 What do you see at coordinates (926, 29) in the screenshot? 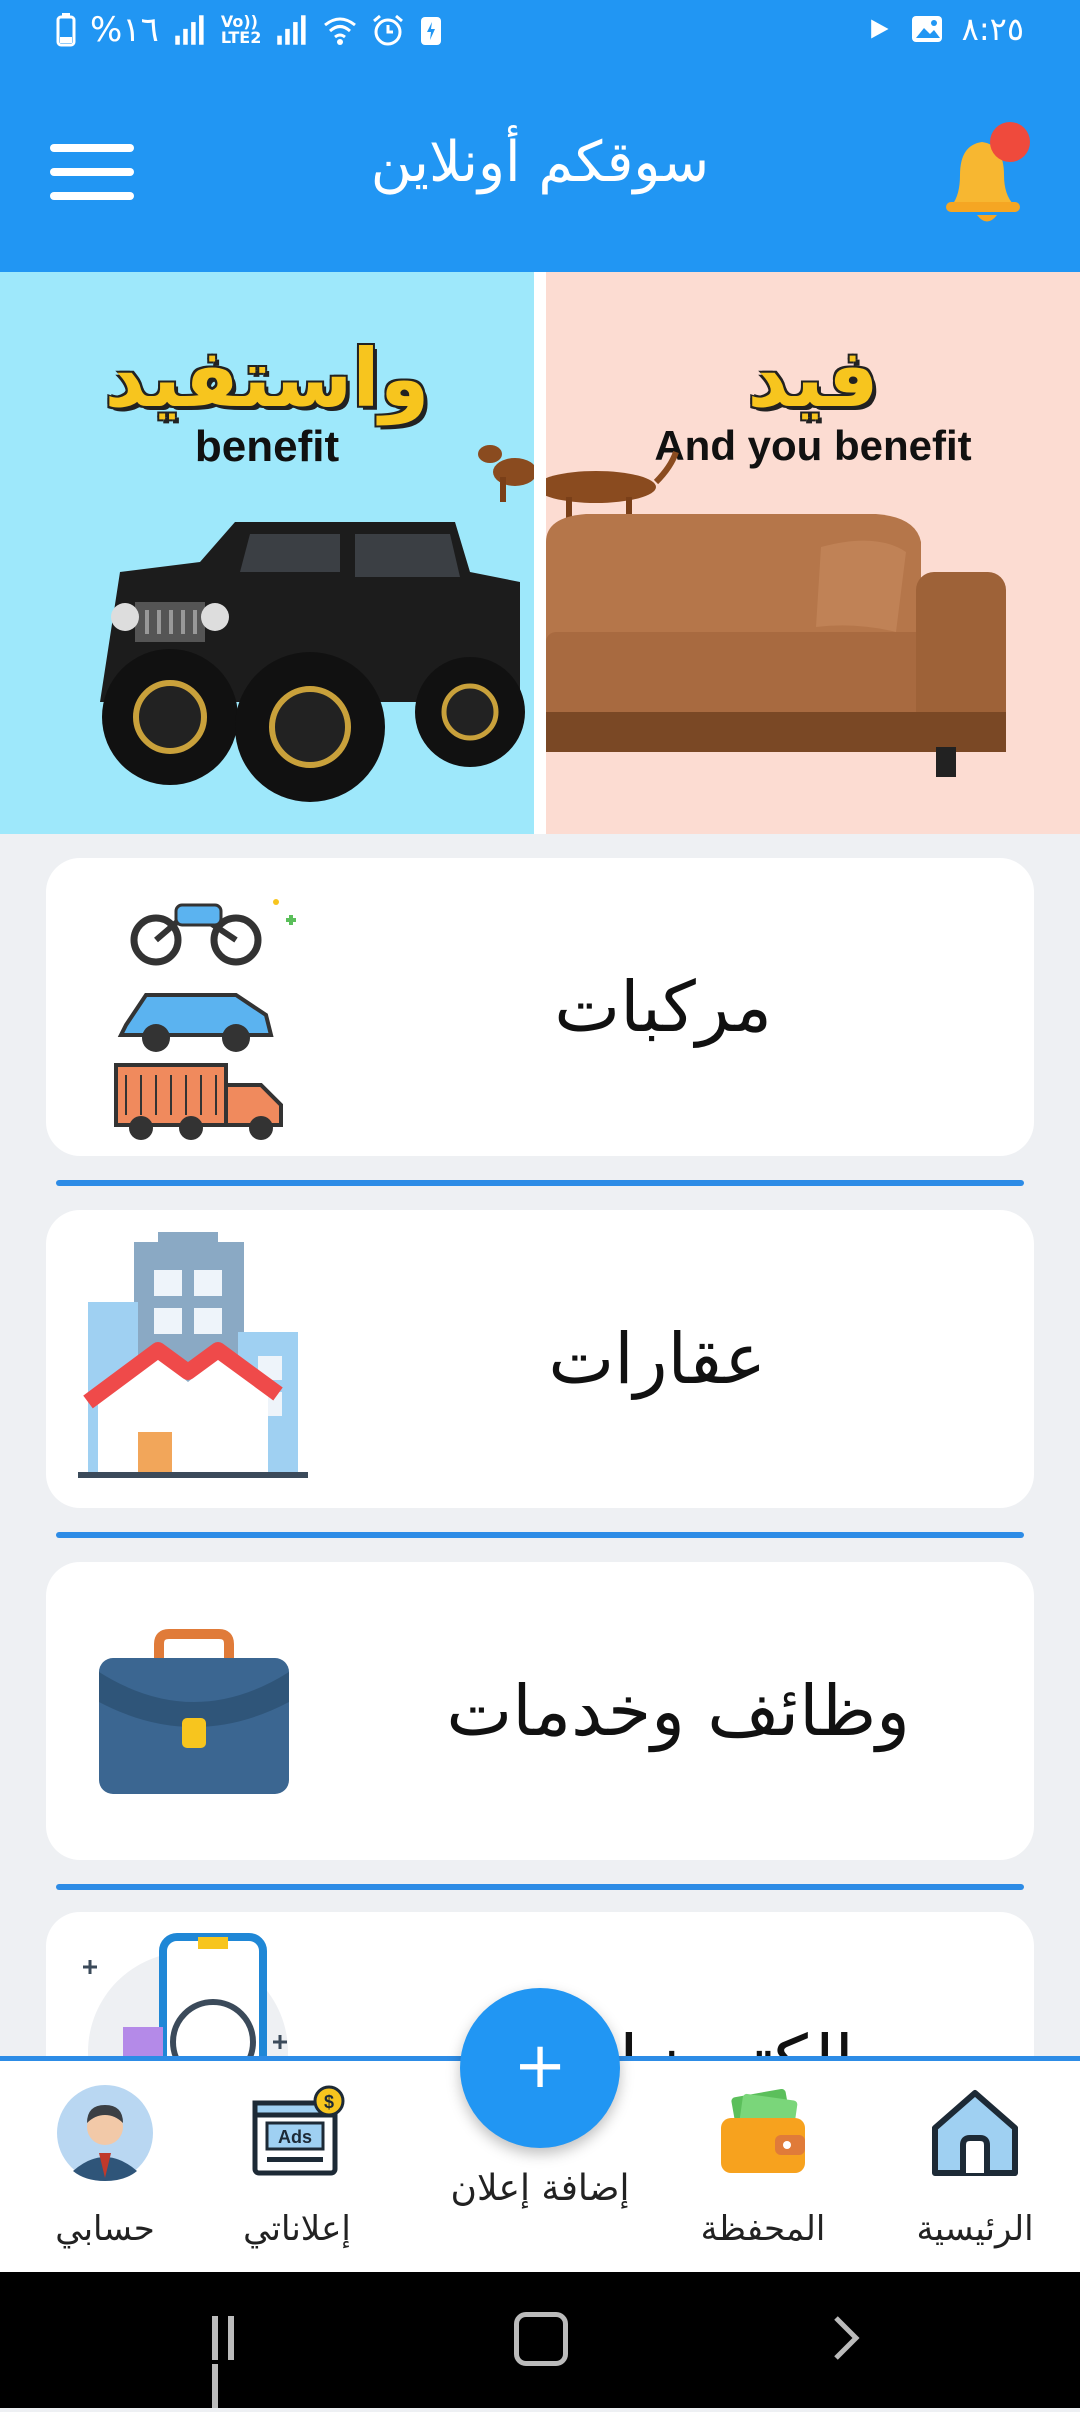
I see `image-icon` at bounding box center [926, 29].